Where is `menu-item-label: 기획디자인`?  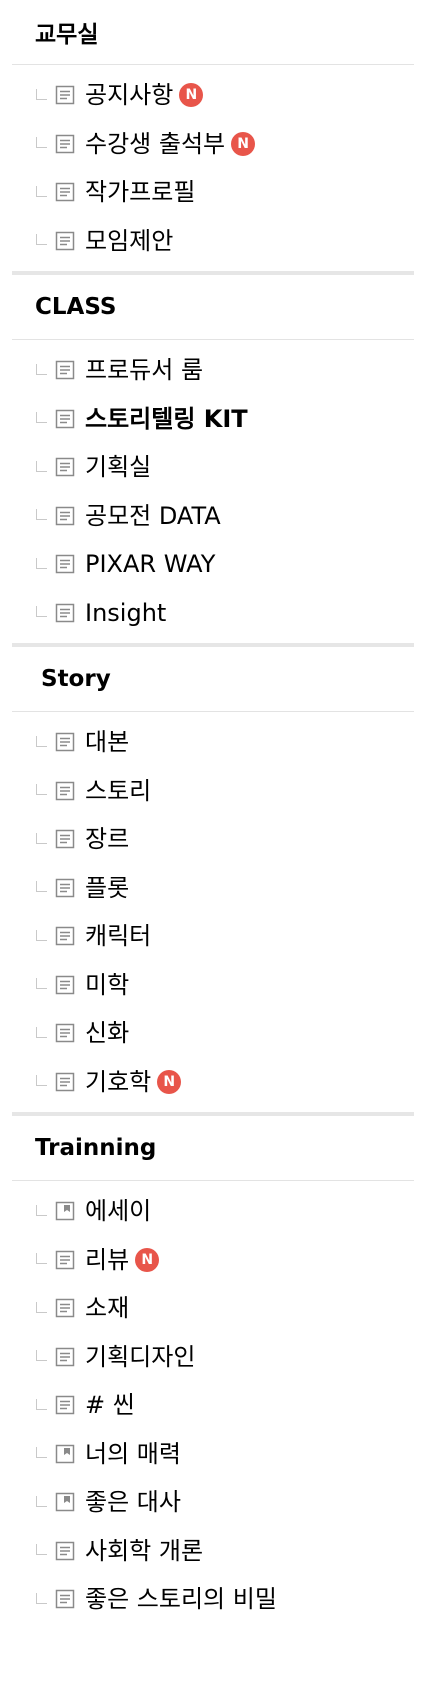 menu-item-label: 기획디자인 is located at coordinates (140, 1356).